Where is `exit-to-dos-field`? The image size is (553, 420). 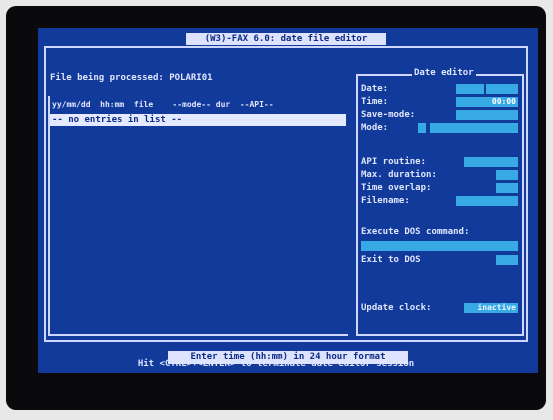
exit-to-dos-field is located at coordinates (507, 260).